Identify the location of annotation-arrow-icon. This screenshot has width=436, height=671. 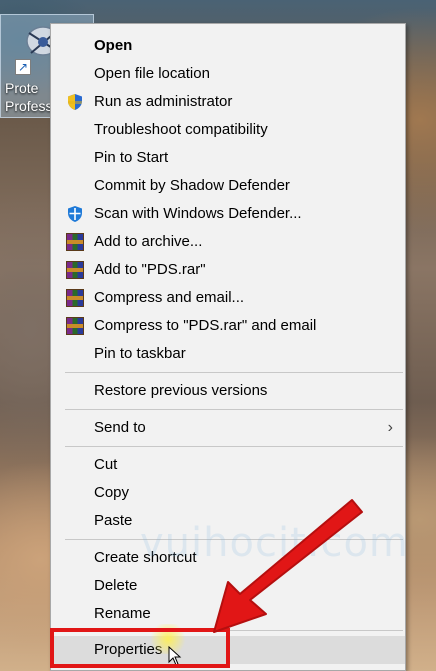
(288, 566).